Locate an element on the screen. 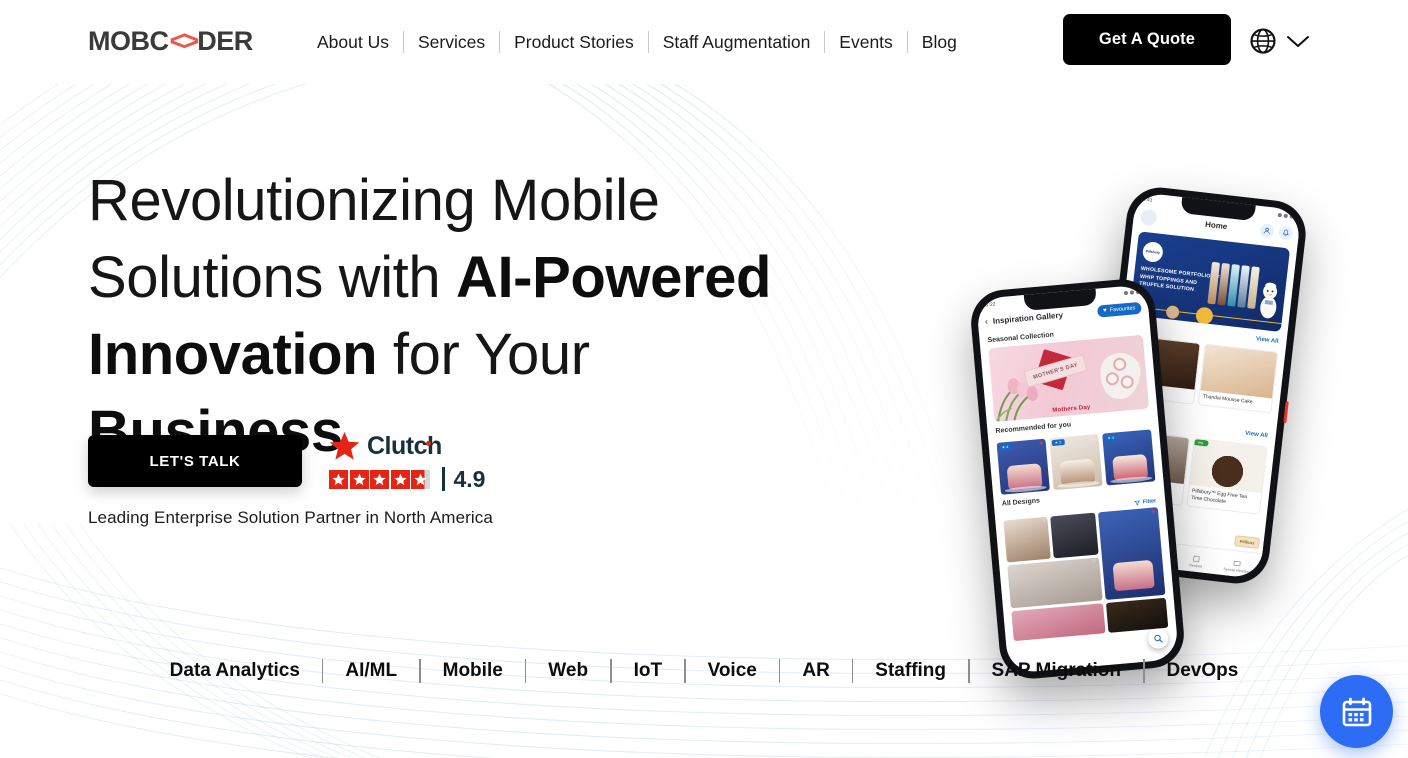 The width and height of the screenshot is (1408, 758). bell-icon is located at coordinates (1286, 233).